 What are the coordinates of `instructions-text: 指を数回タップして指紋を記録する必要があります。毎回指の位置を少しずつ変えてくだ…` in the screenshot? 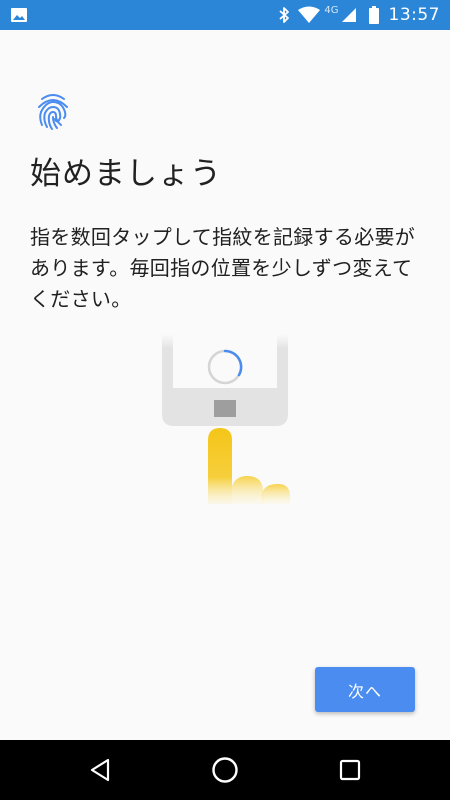 It's located at (223, 268).